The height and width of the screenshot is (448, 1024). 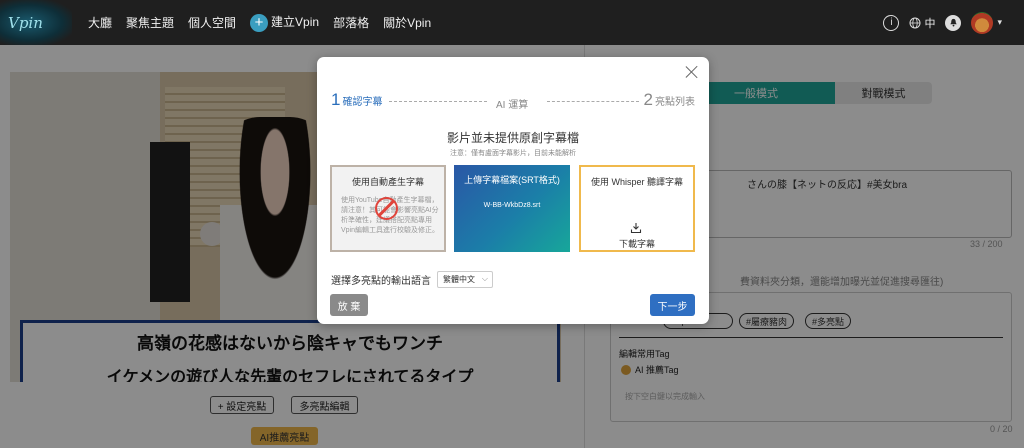 I want to click on nav-create-vpin: + 建立Vpin, so click(x=284, y=22).